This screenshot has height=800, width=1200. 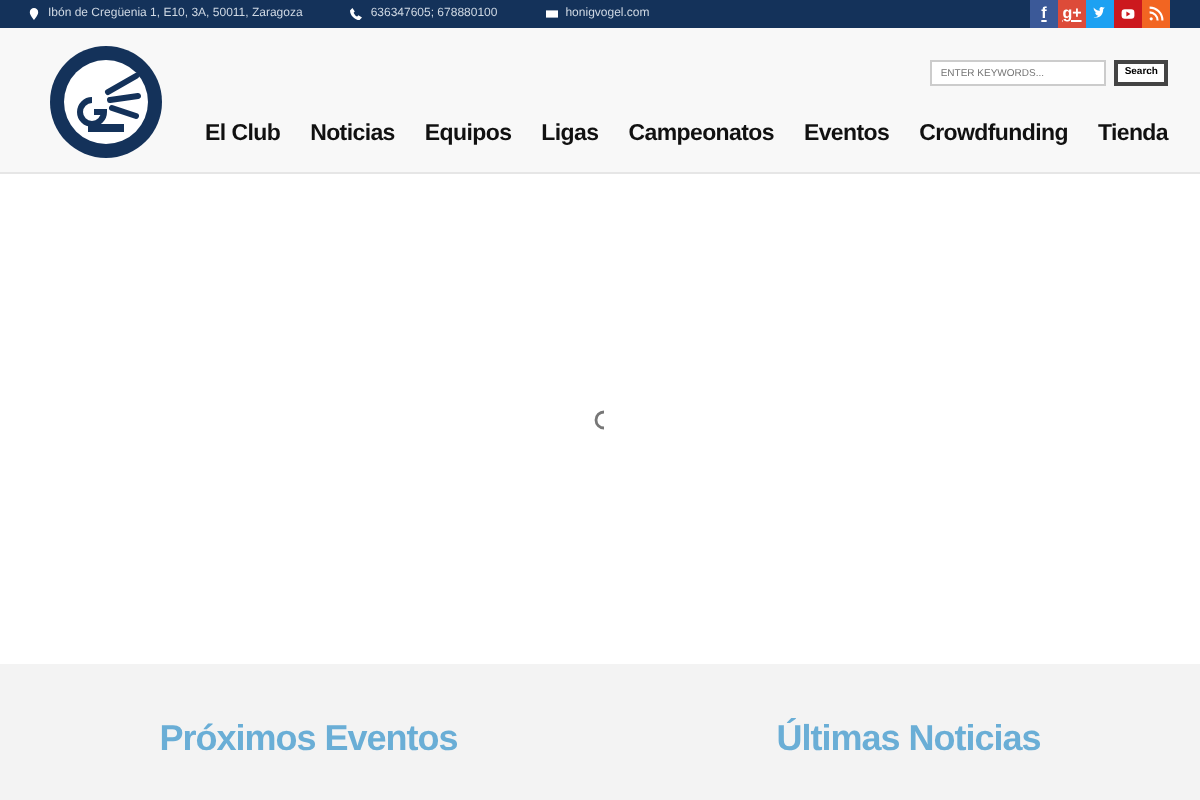 I want to click on phone-icon, so click(x=356, y=14).